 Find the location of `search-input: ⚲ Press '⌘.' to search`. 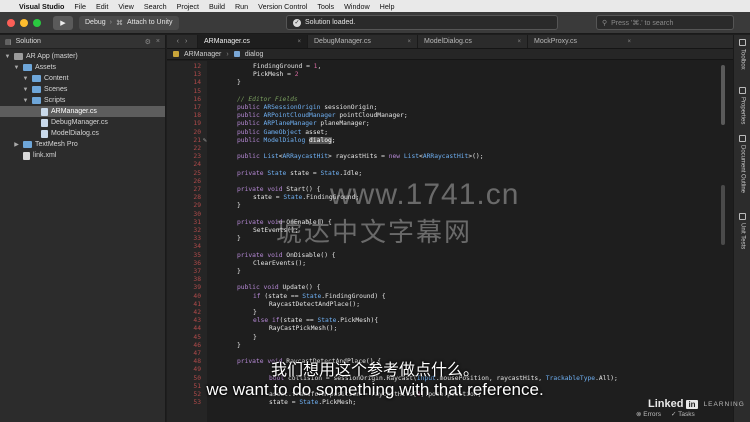

search-input: ⚲ Press '⌘.' to search is located at coordinates (665, 22).